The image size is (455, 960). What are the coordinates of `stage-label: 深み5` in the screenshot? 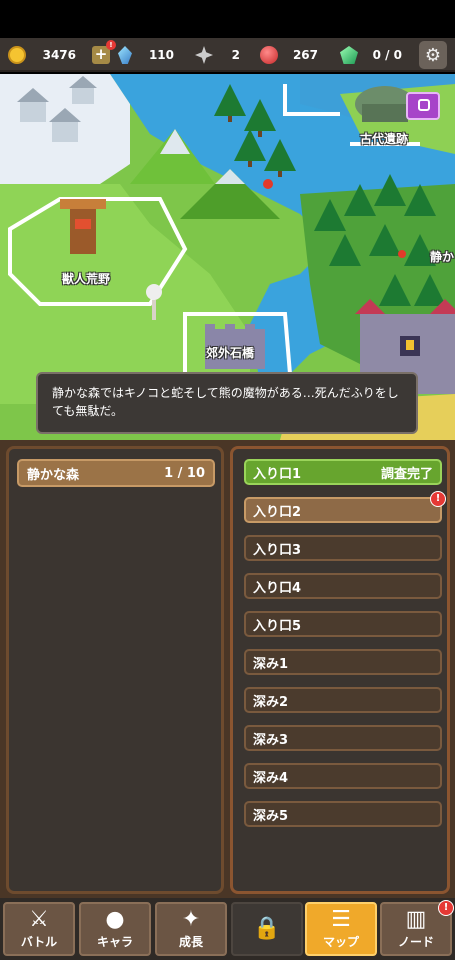 It's located at (271, 816).